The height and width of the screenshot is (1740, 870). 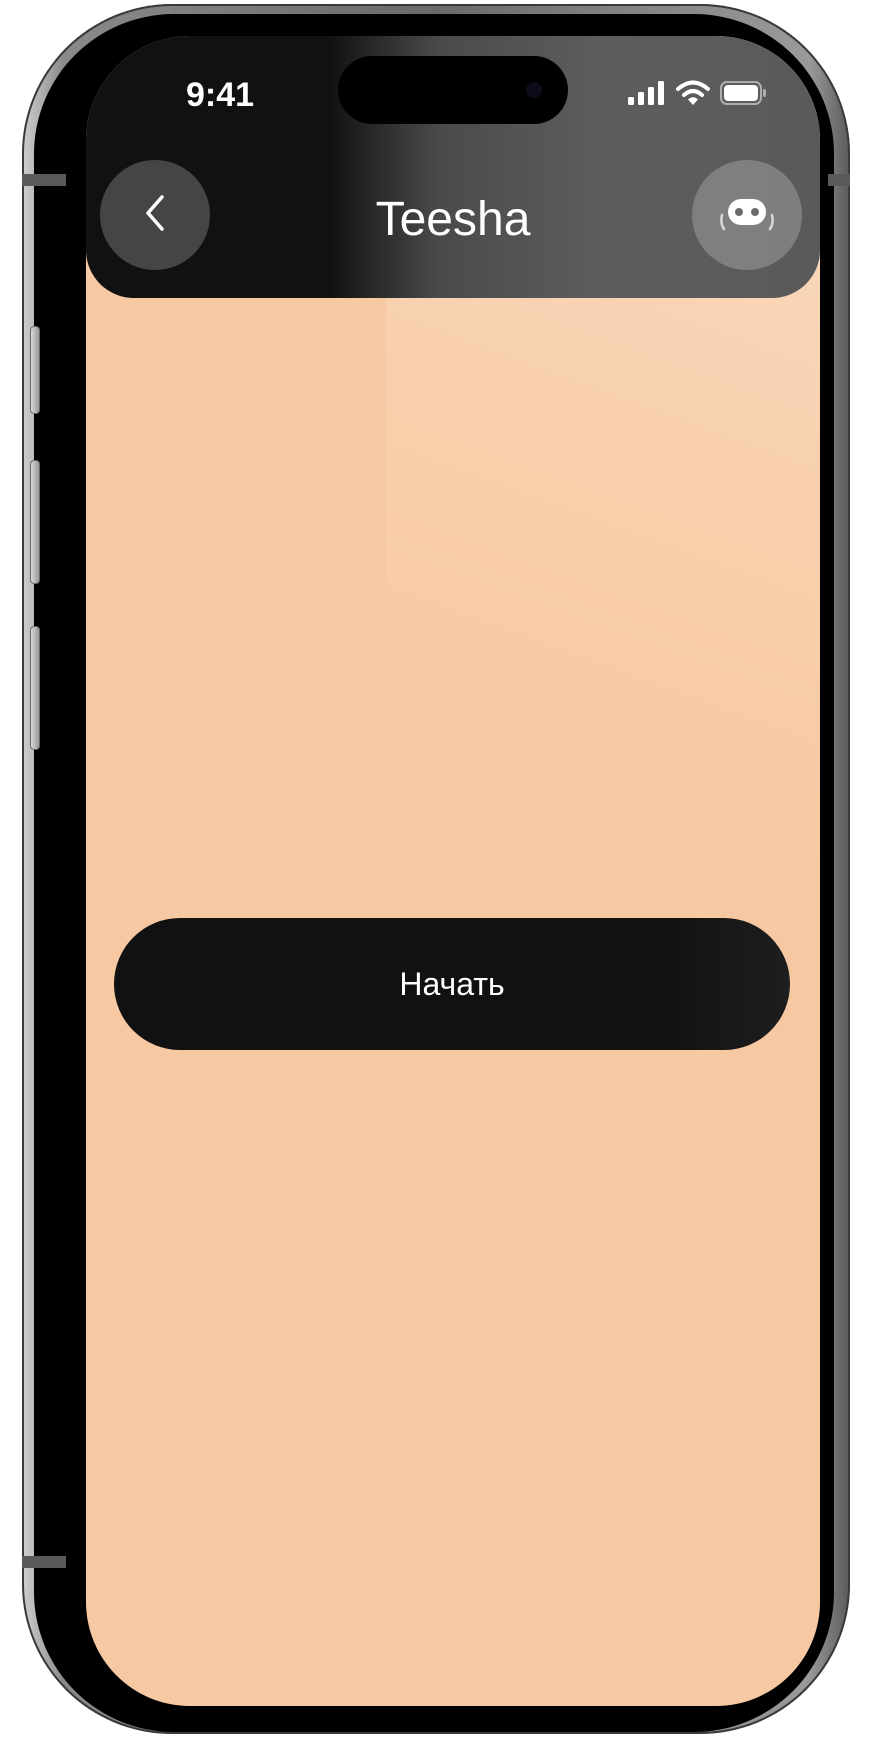 I want to click on front-camera, so click(x=534, y=90).